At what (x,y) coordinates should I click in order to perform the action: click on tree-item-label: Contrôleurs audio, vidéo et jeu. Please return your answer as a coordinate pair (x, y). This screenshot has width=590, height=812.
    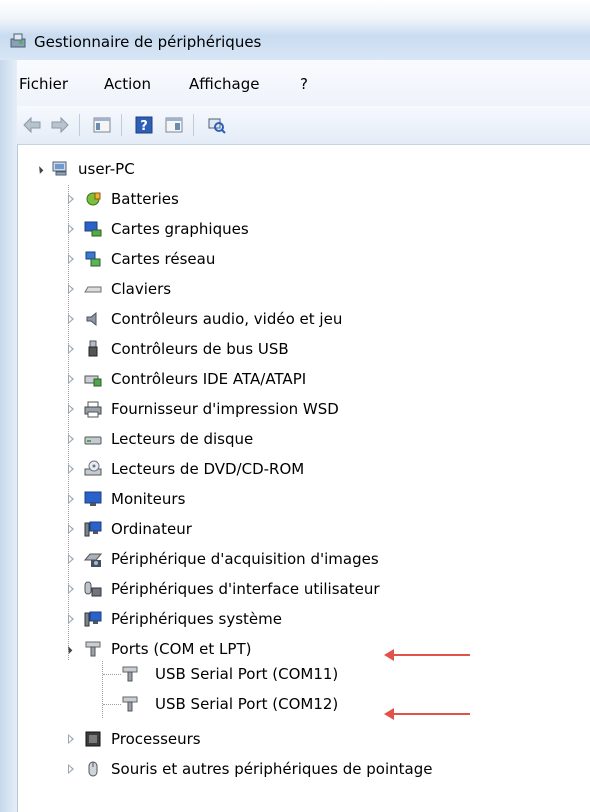
    Looking at the image, I should click on (227, 319).